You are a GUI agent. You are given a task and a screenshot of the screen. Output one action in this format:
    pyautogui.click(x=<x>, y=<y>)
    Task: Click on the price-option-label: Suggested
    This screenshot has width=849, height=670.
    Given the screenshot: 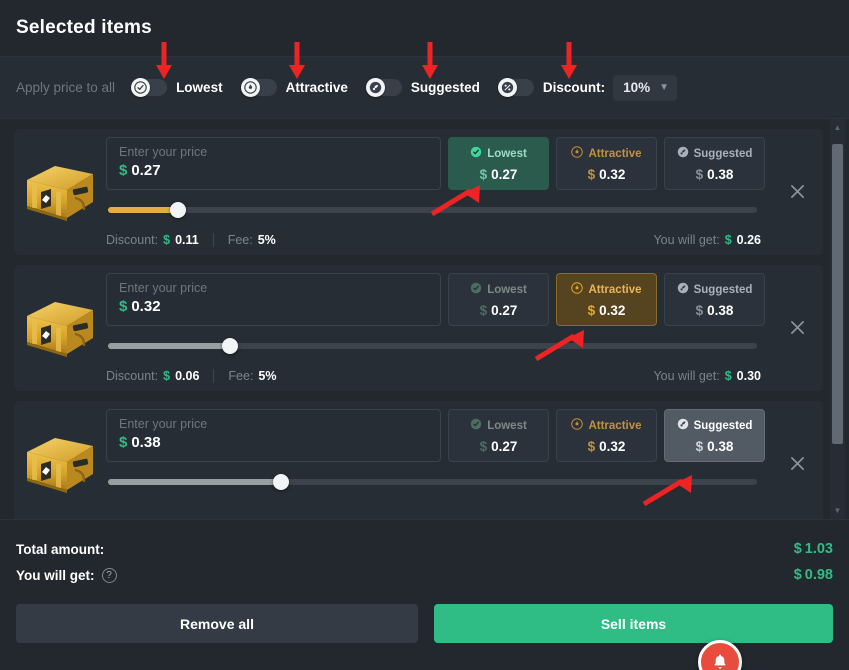 What is the action you would take?
    pyautogui.click(x=723, y=290)
    